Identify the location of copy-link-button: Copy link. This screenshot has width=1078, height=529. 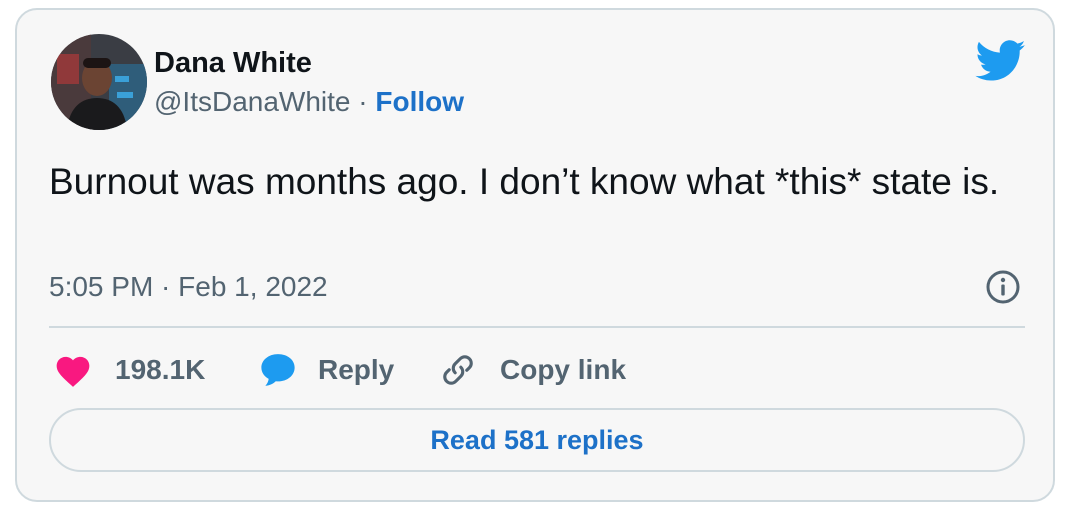
(533, 370).